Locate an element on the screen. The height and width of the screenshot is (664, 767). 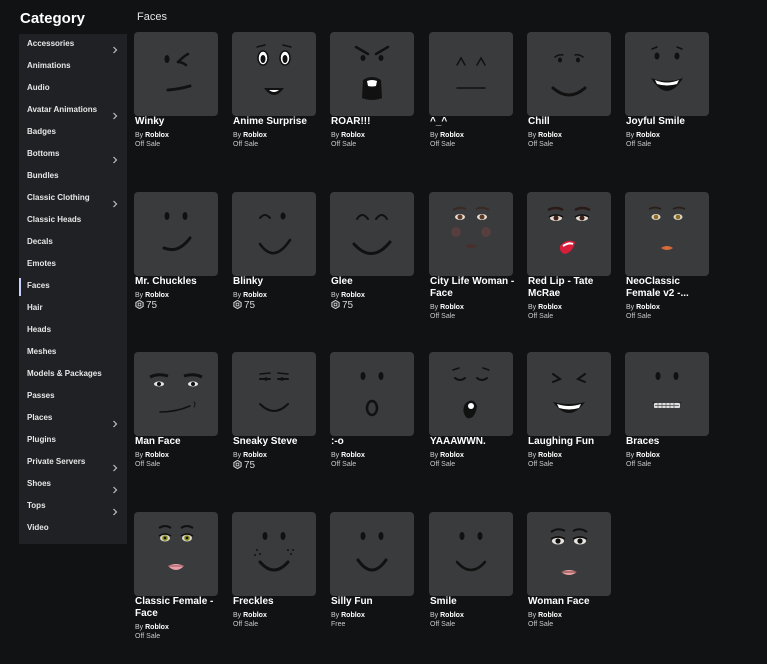
item-name: YAAAWWN. is located at coordinates (475, 442).